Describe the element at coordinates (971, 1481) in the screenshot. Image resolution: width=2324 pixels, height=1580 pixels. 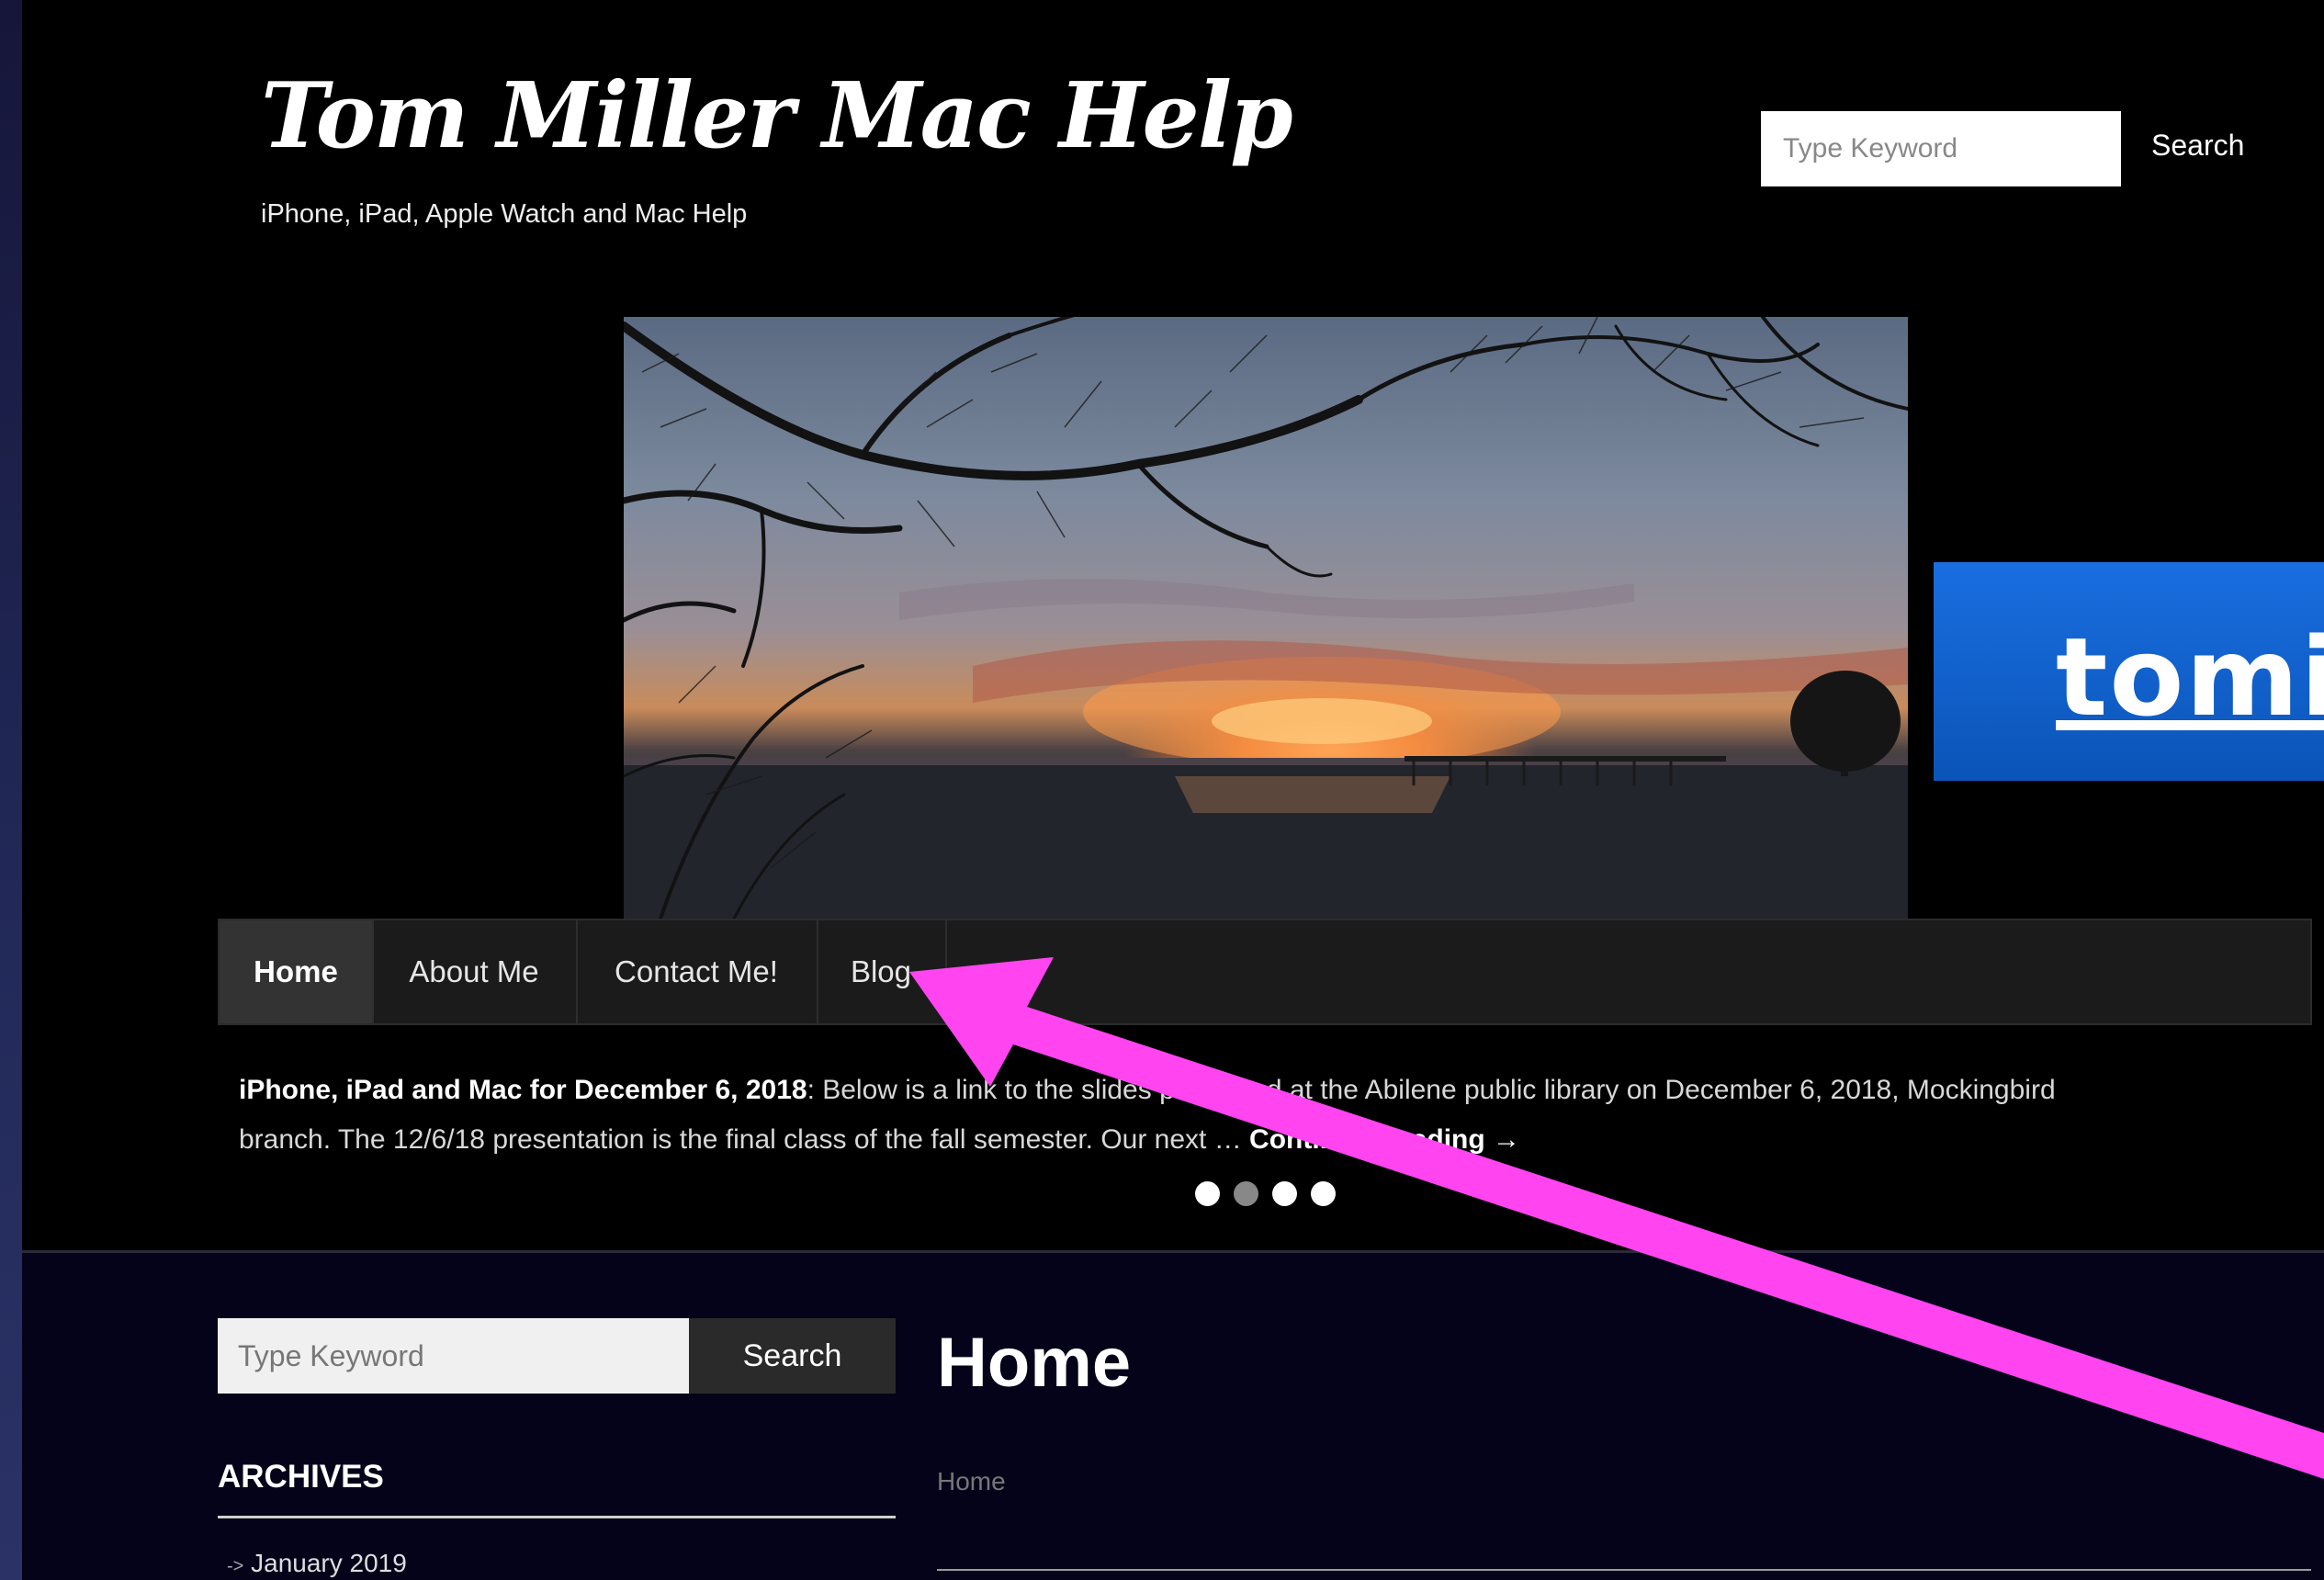
I see `breadcrumb: Home` at that location.